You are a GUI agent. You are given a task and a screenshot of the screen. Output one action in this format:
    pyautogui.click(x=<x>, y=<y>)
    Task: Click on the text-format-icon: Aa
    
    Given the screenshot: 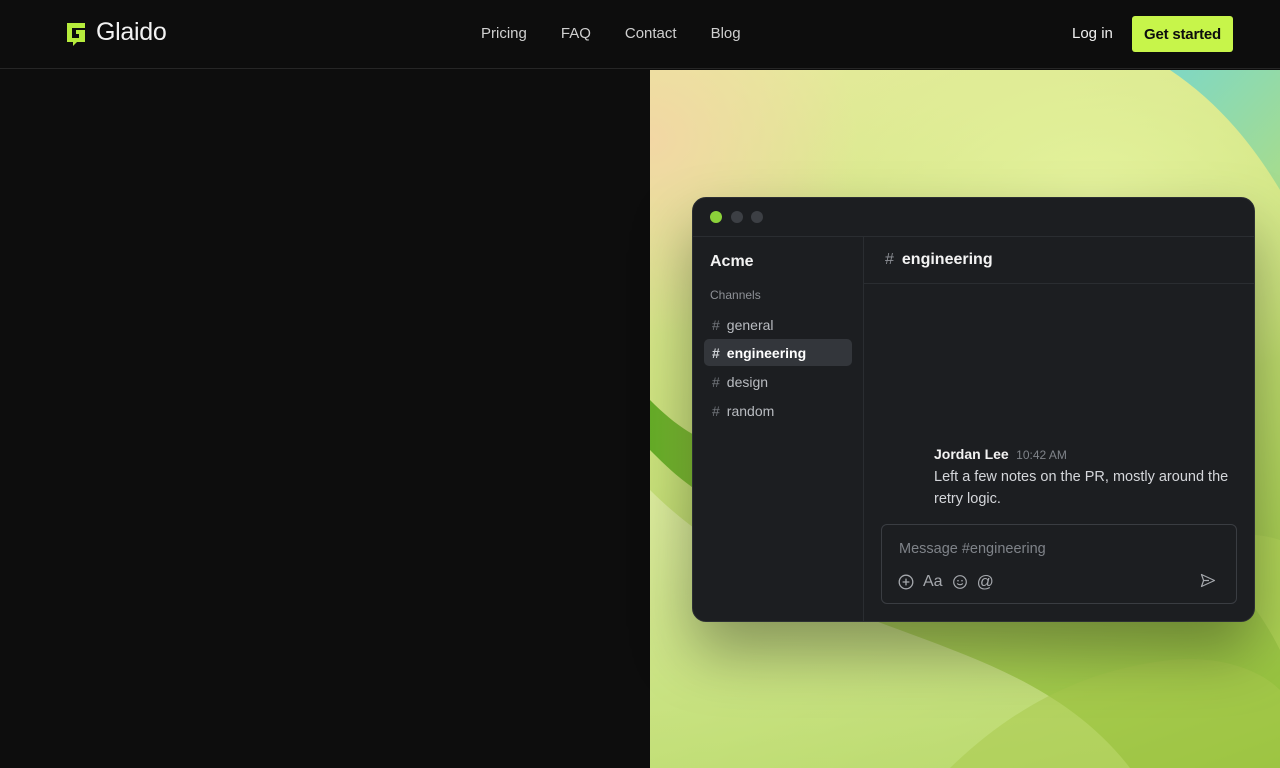 What is the action you would take?
    pyautogui.click(x=933, y=582)
    